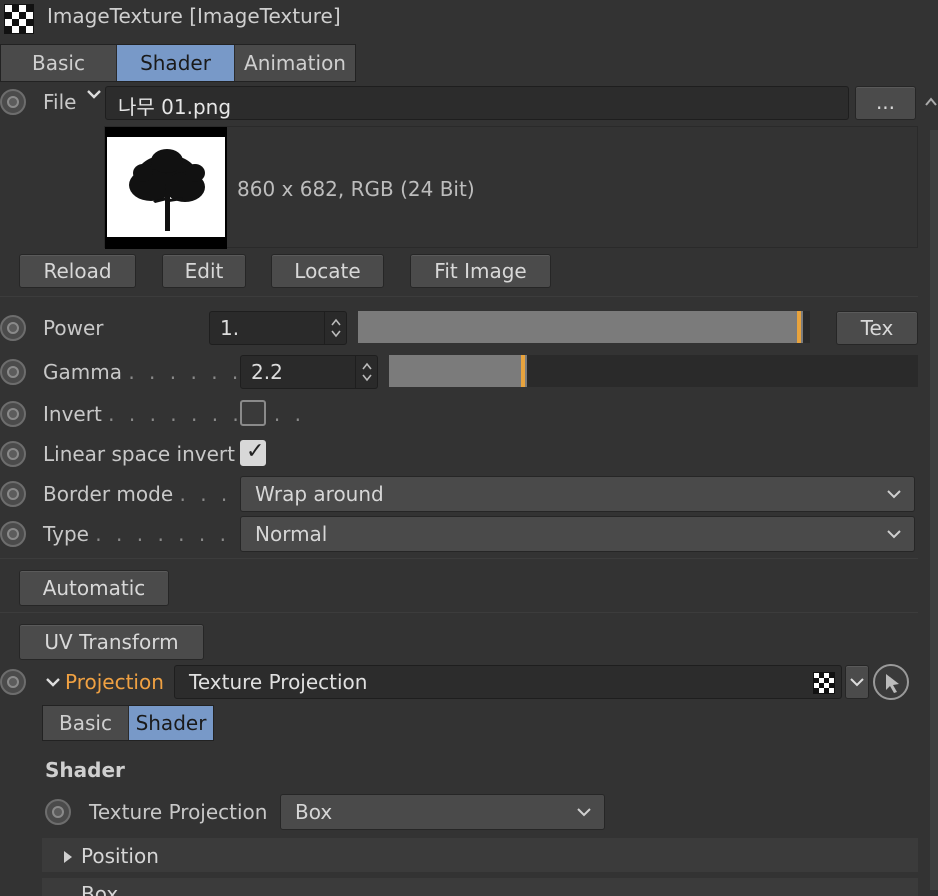  What do you see at coordinates (366, 372) in the screenshot?
I see `gamma-stepper` at bounding box center [366, 372].